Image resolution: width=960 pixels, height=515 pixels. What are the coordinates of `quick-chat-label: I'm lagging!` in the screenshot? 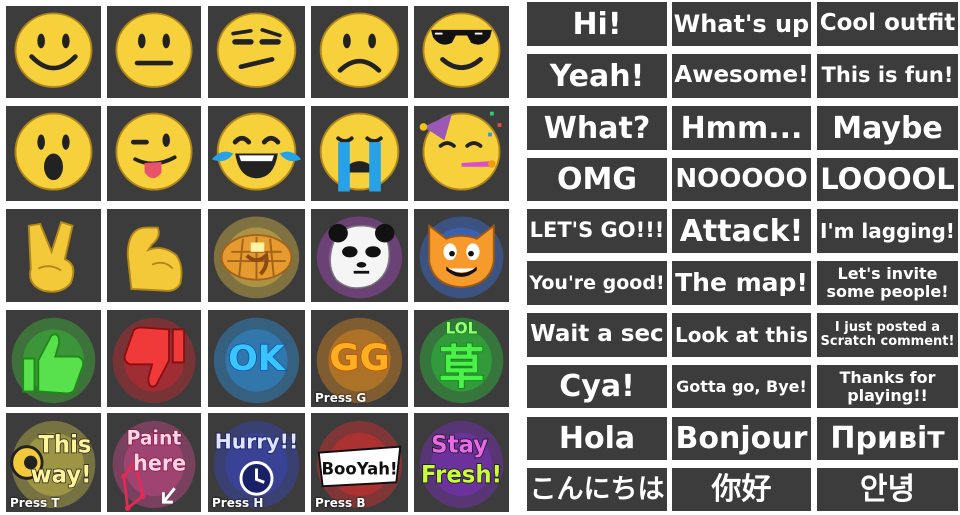 It's located at (887, 231).